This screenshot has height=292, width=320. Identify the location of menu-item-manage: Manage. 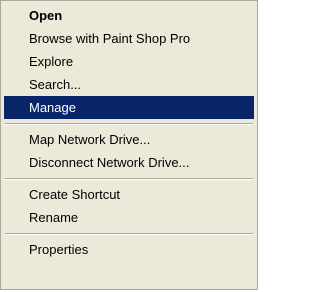
(129, 107).